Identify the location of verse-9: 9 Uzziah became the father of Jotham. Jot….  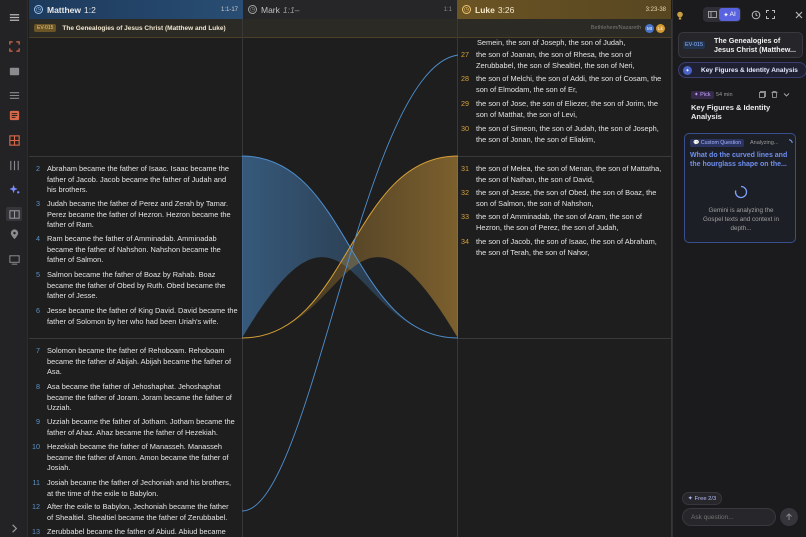
(132, 427).